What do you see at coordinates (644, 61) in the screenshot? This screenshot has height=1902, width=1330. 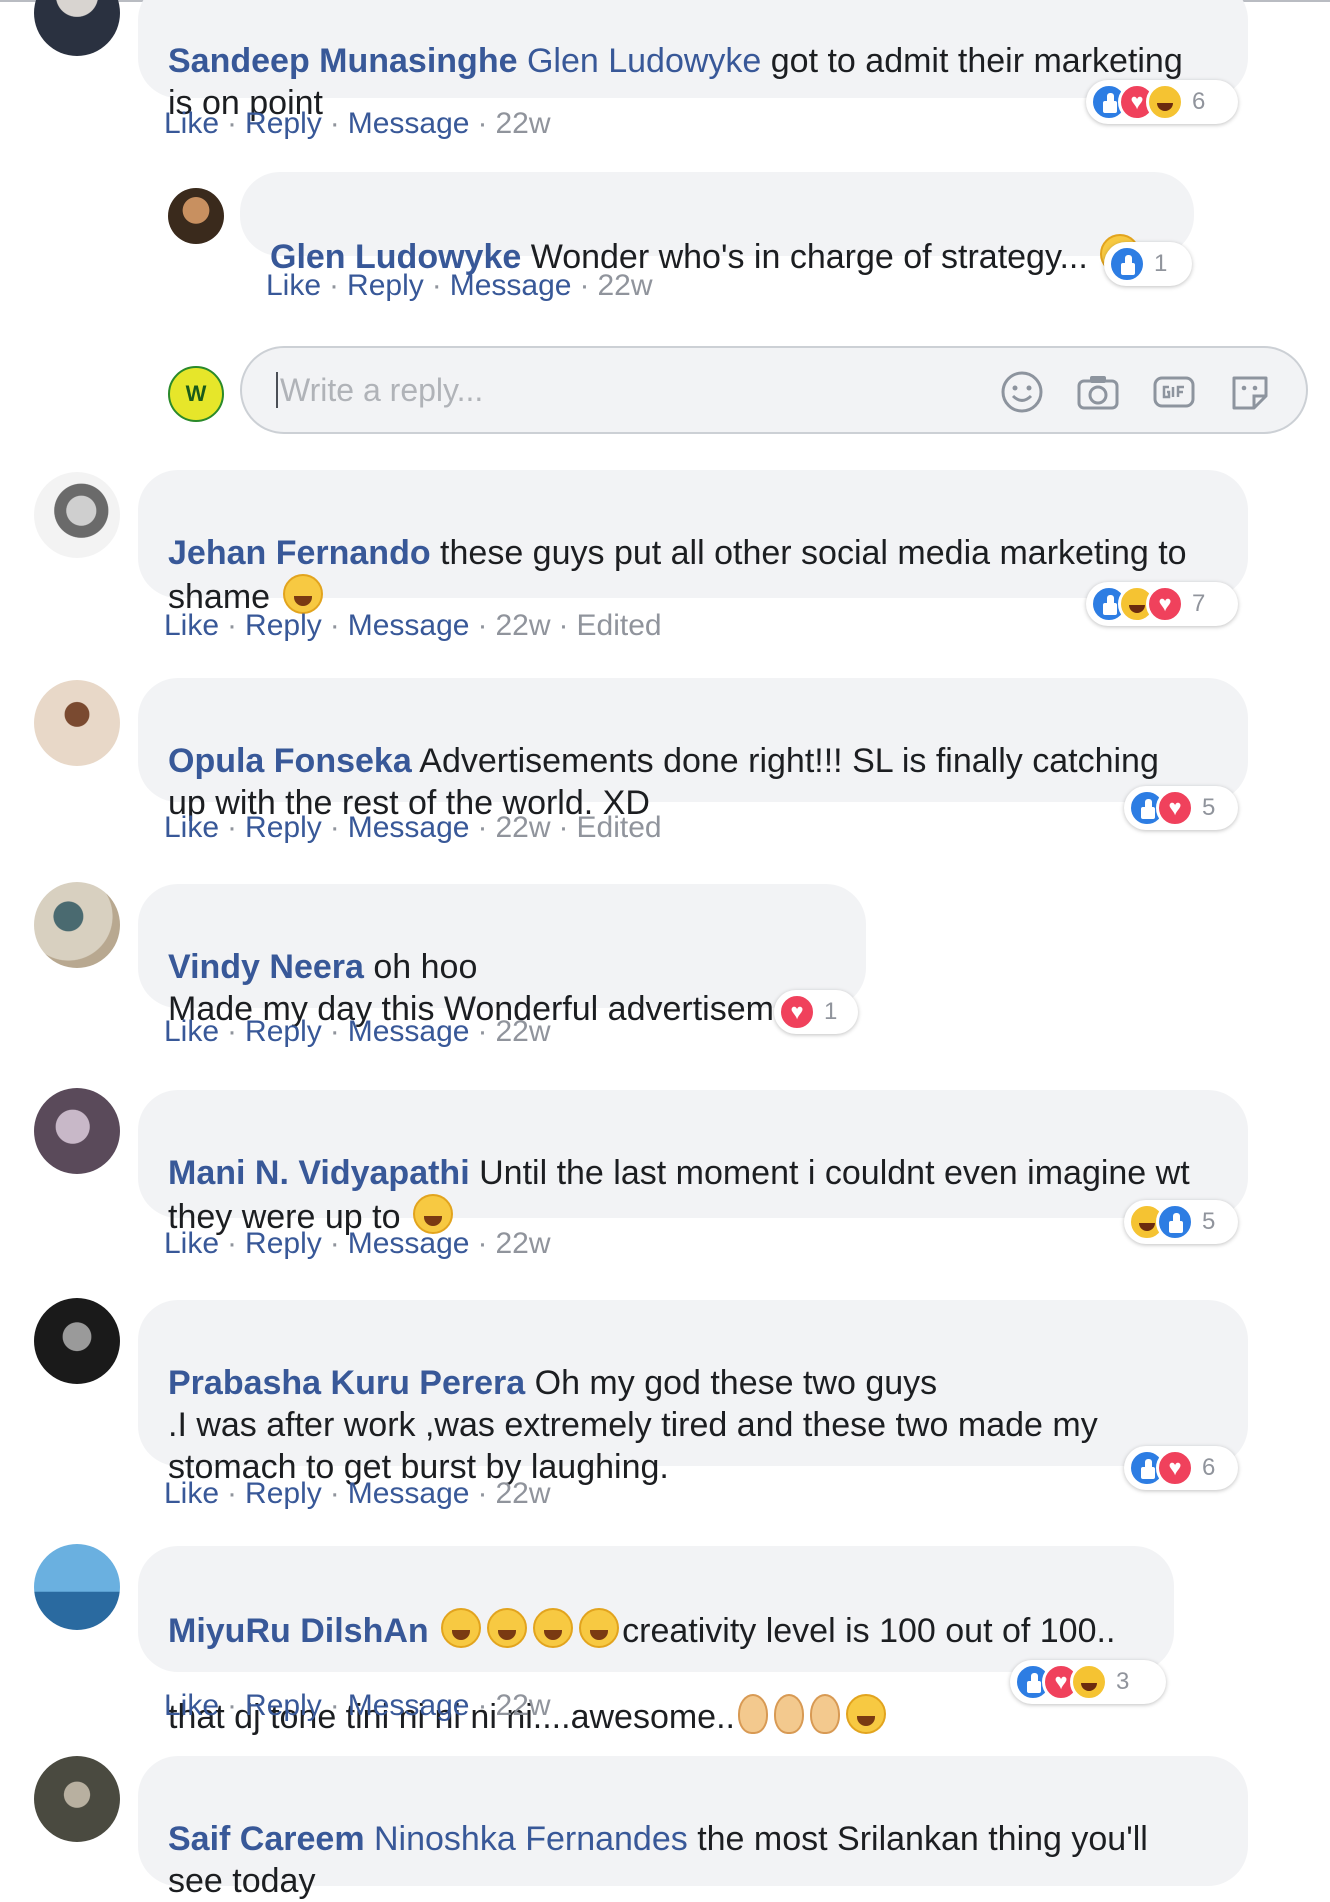 I see `comment-mention: Glen Ludowyke` at bounding box center [644, 61].